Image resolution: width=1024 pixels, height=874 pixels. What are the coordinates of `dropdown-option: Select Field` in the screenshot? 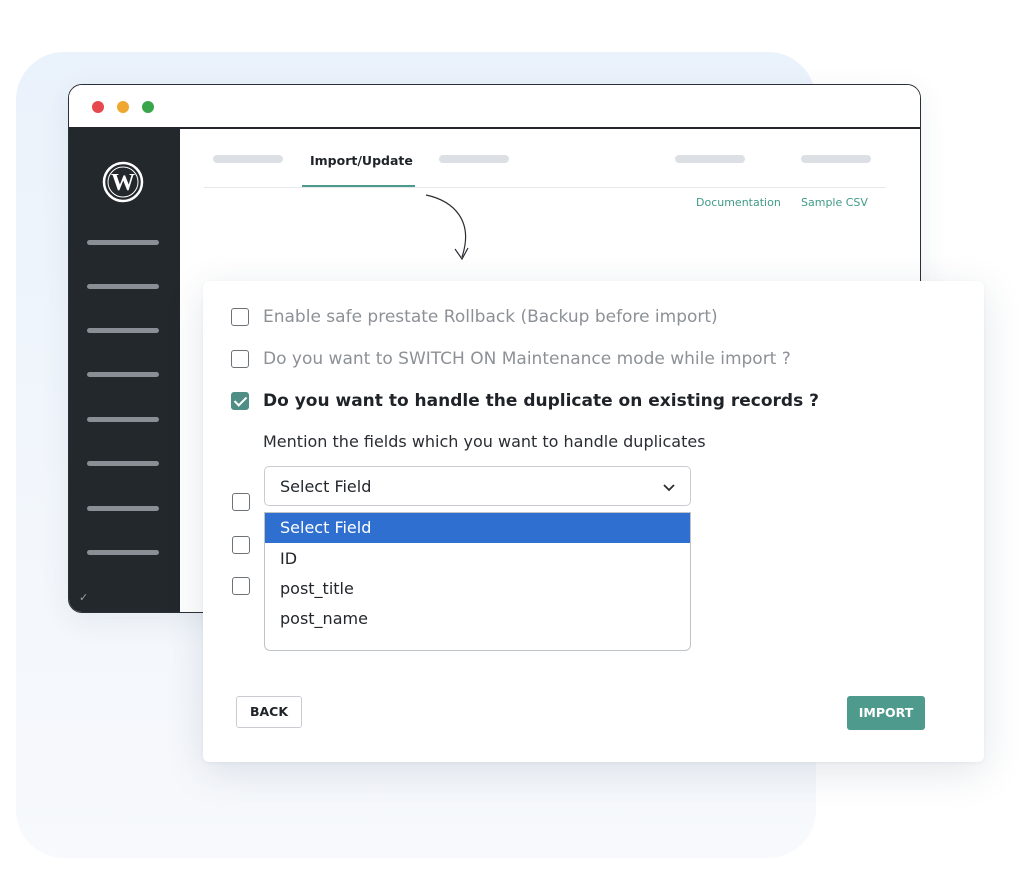 It's located at (477, 528).